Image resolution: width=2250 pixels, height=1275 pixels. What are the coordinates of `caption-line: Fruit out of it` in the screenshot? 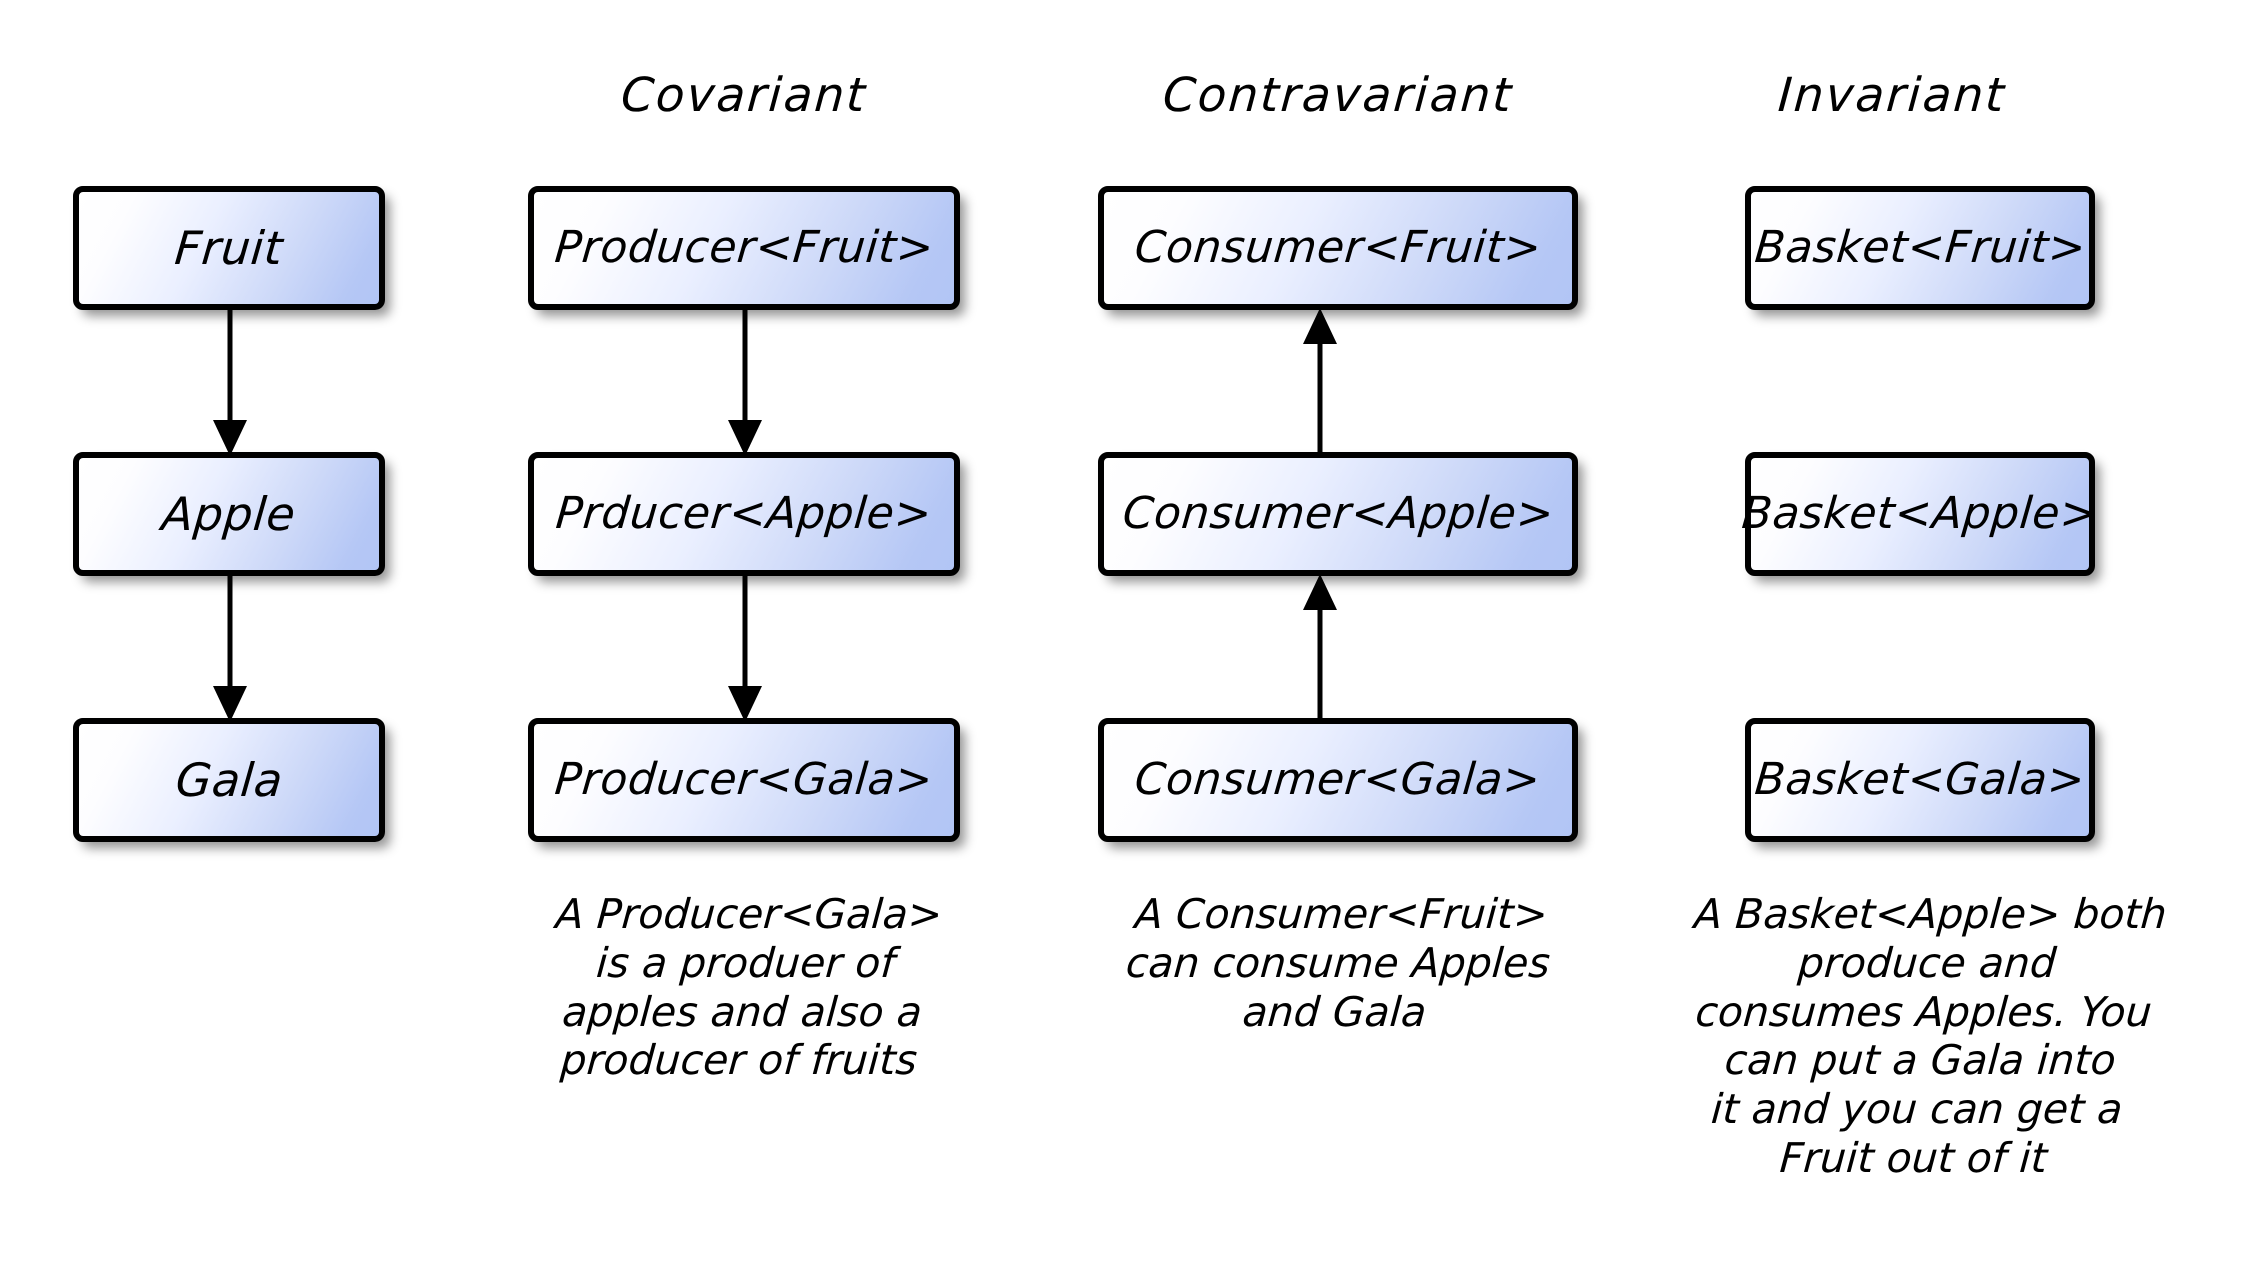 It's located at (1913, 1157).